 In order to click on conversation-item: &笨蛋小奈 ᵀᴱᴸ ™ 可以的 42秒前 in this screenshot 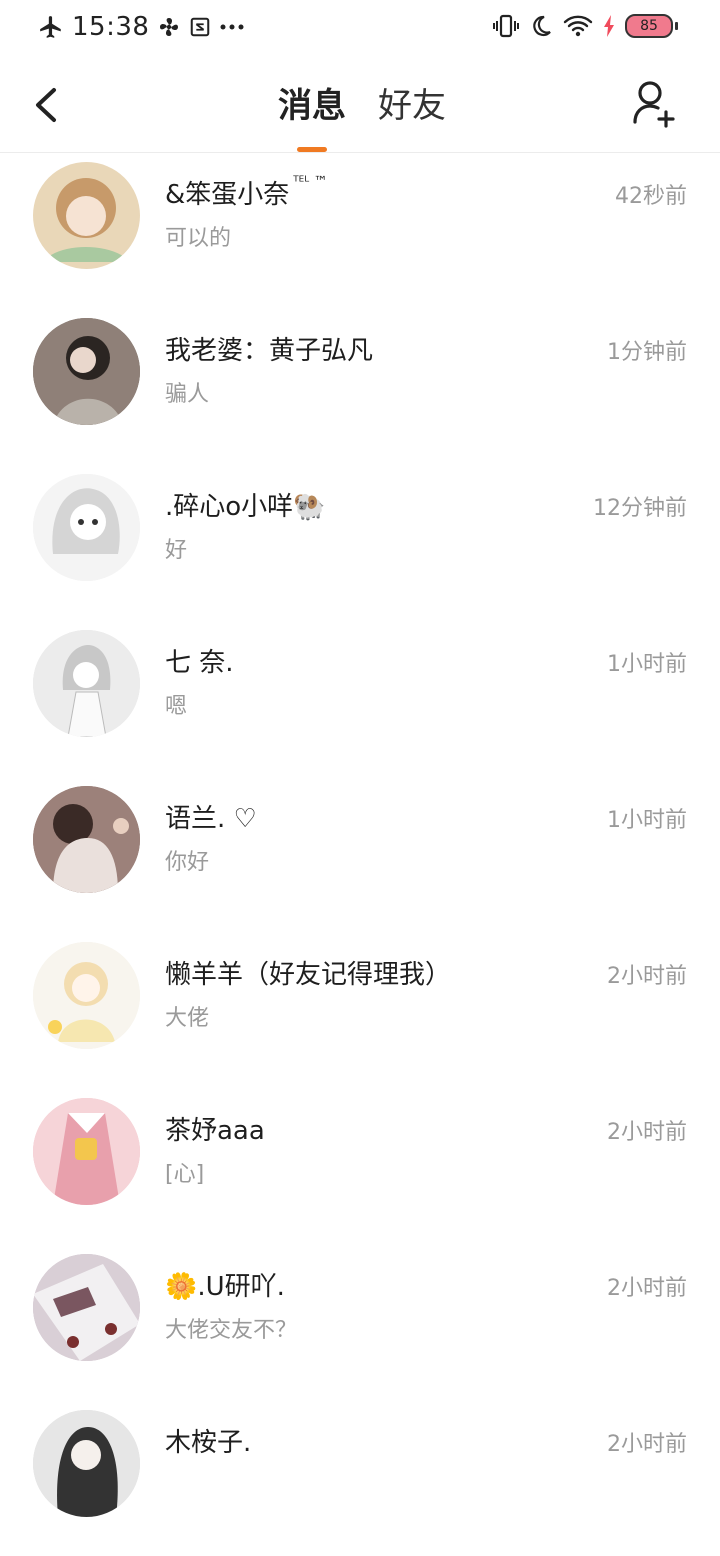, I will do `click(360, 230)`.